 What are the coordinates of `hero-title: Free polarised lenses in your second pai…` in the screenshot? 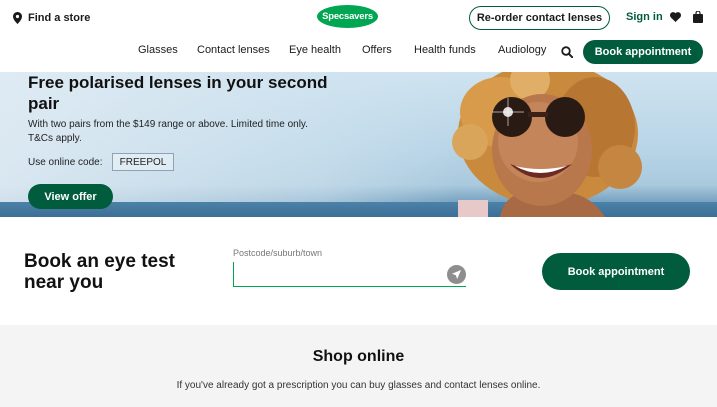 It's located at (178, 93).